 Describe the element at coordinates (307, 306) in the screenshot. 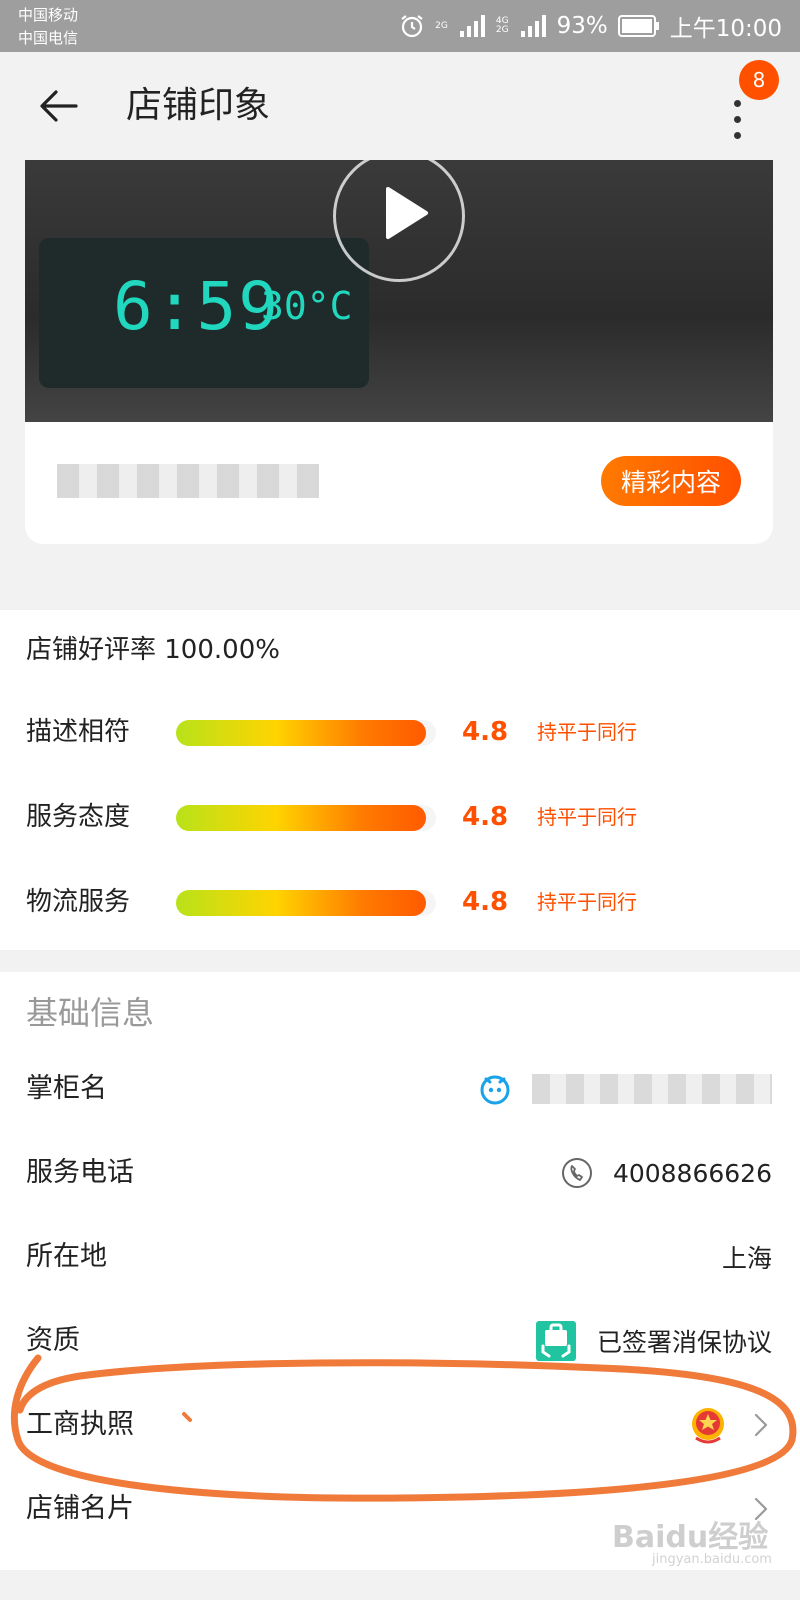

I see `video-clock-temp: 30°C` at that location.